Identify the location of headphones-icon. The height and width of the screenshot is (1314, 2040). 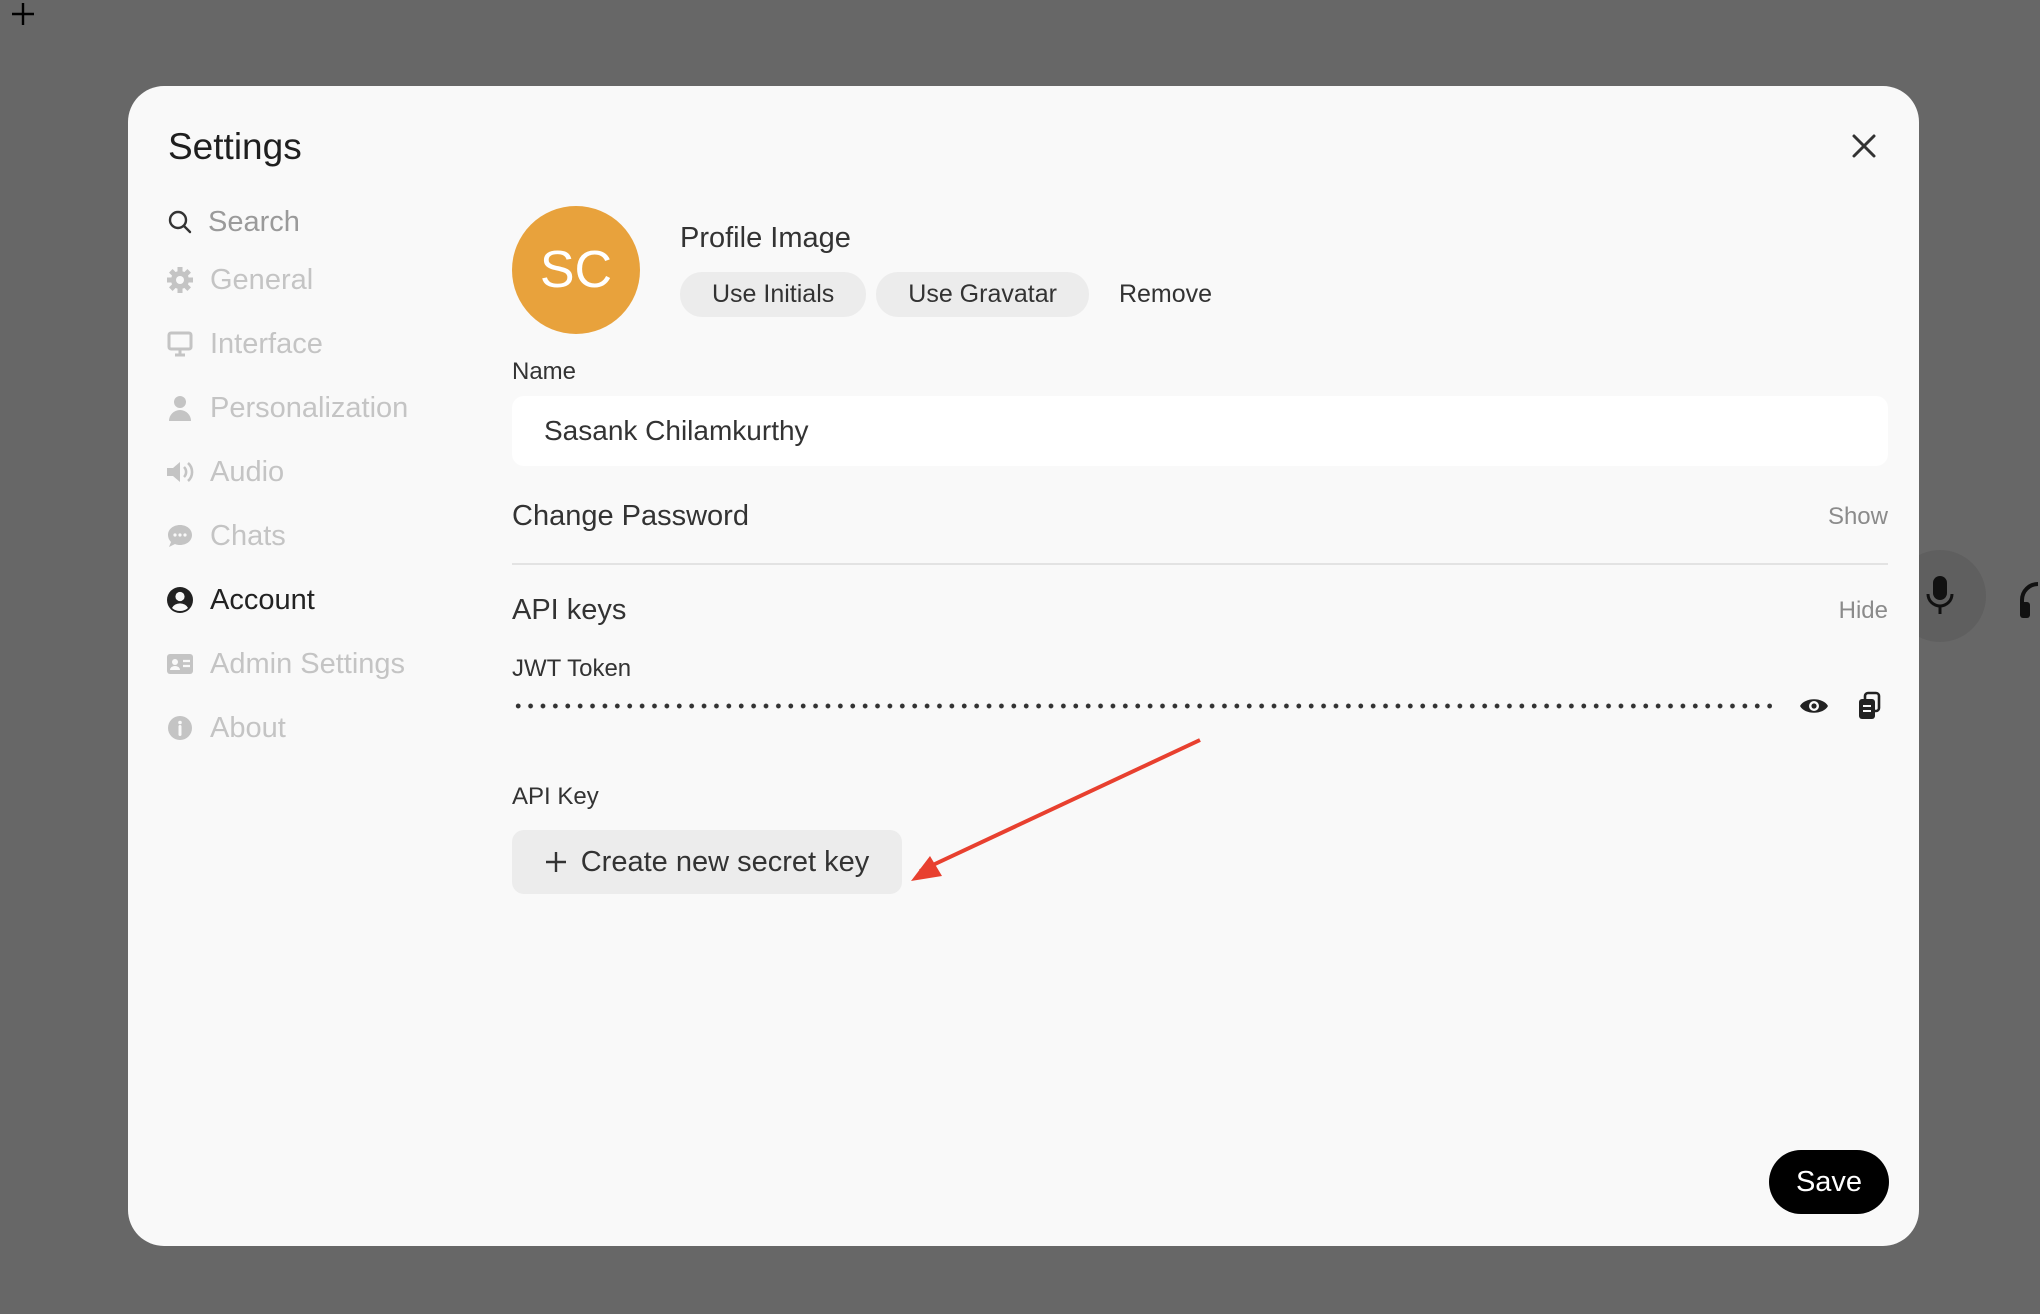
(2029, 600).